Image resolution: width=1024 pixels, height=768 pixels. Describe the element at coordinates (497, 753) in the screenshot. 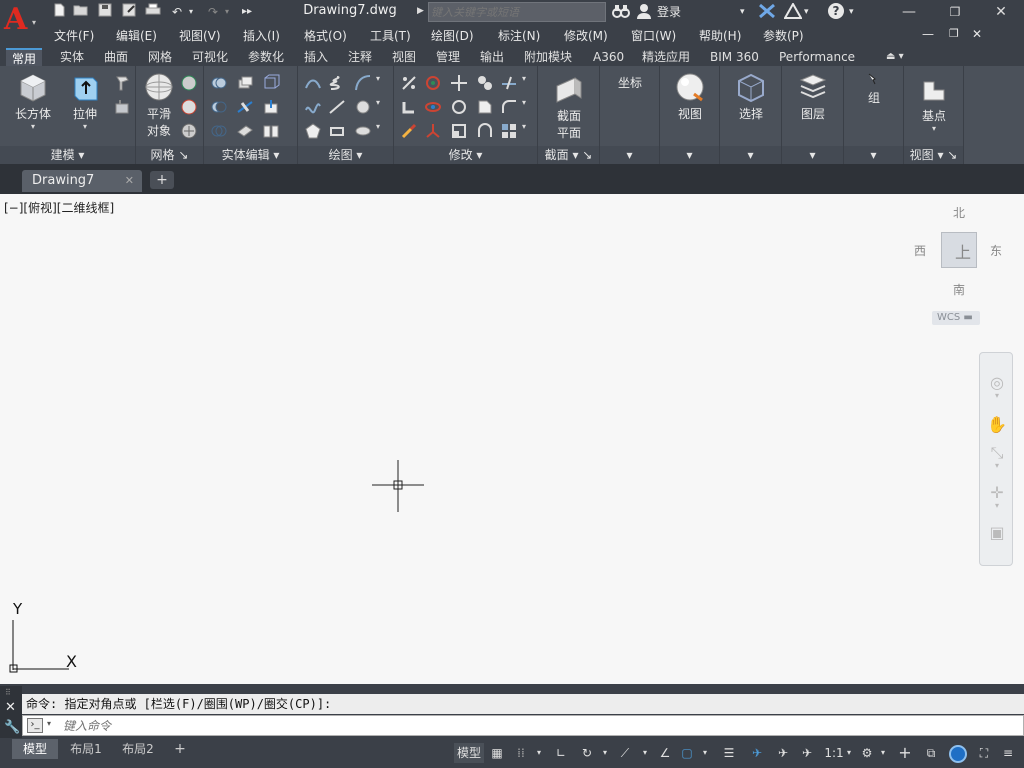

I see `grid-icon: ▦` at that location.